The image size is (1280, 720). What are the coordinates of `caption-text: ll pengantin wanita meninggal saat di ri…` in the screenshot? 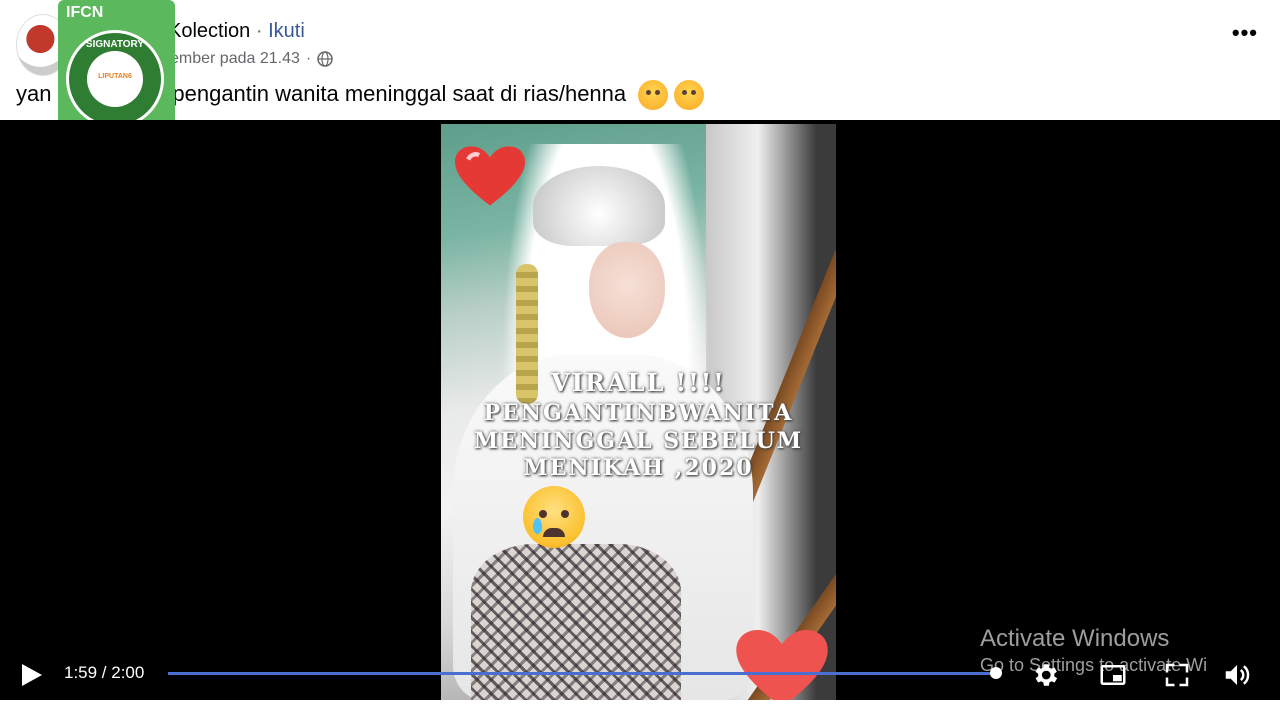 It's located at (391, 93).